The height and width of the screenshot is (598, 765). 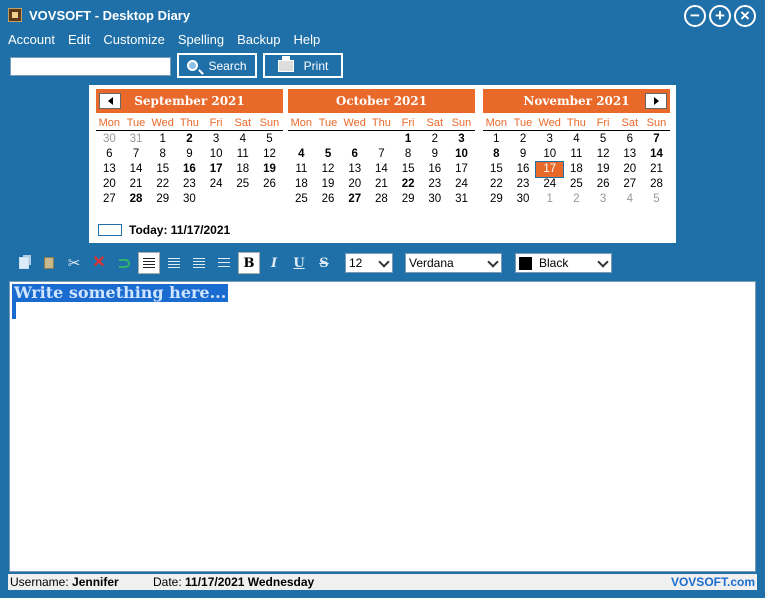 What do you see at coordinates (629, 169) in the screenshot?
I see `calendar-day: 20` at bounding box center [629, 169].